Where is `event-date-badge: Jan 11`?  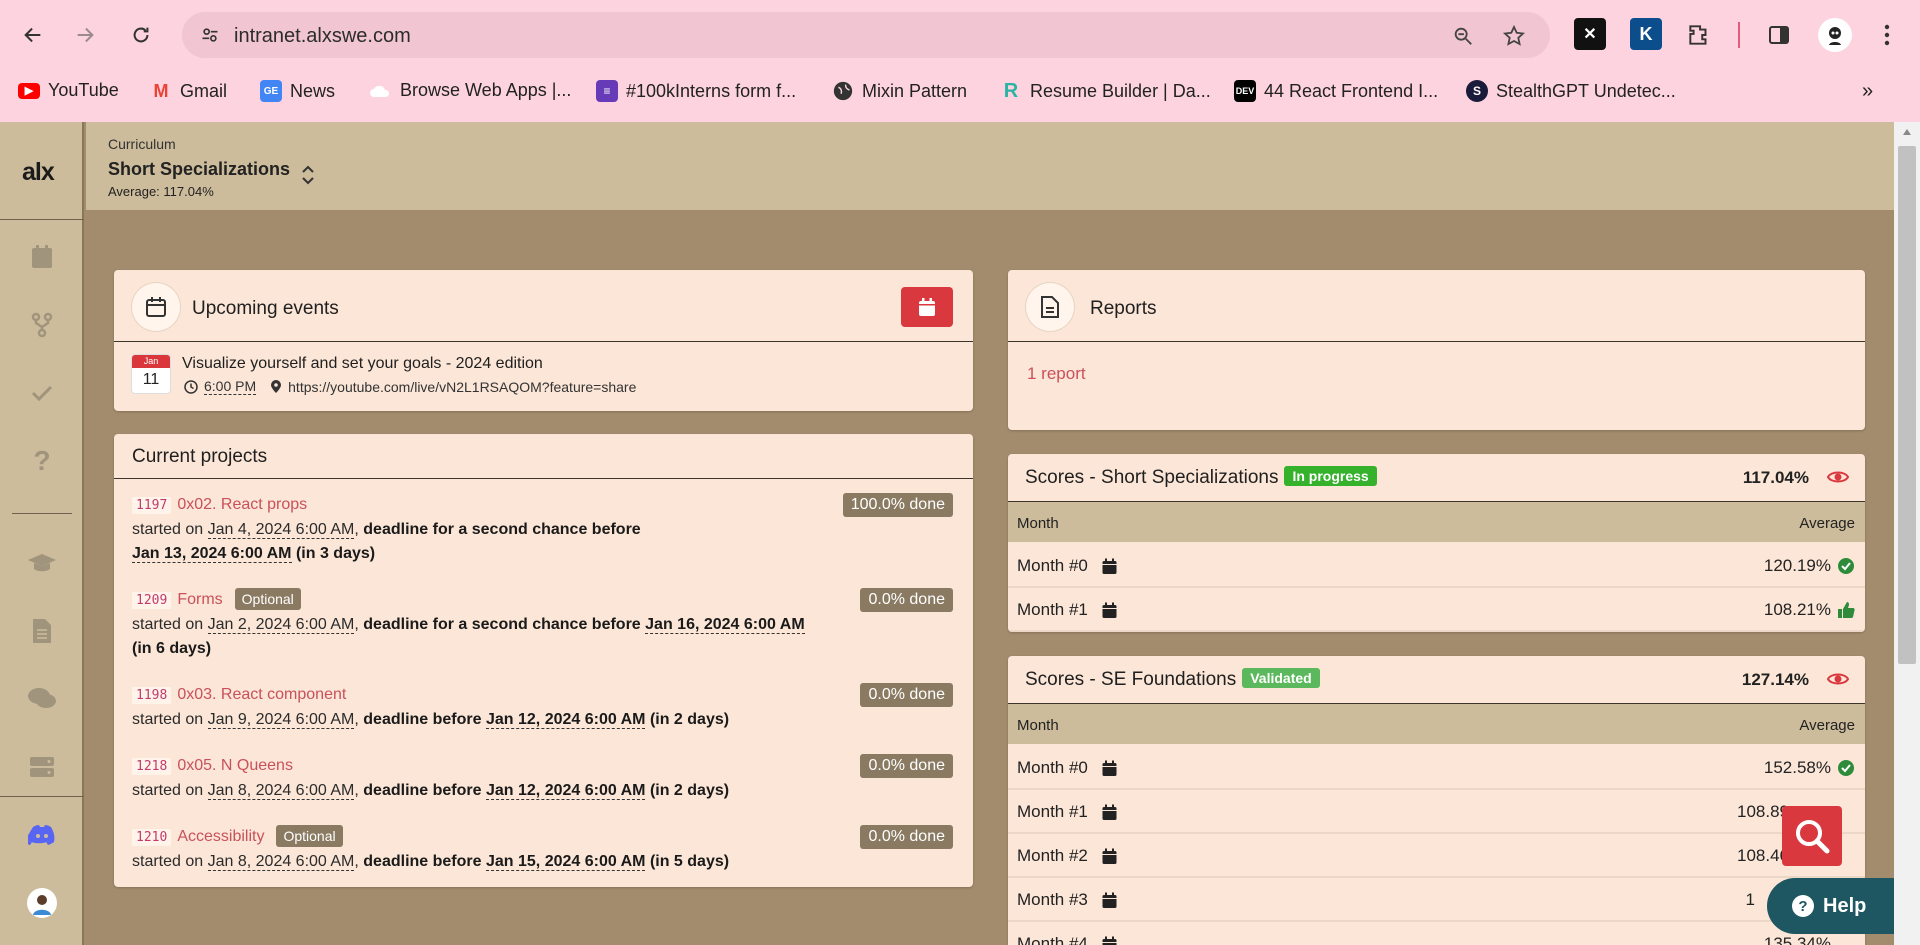
event-date-badge: Jan 11 is located at coordinates (151, 374).